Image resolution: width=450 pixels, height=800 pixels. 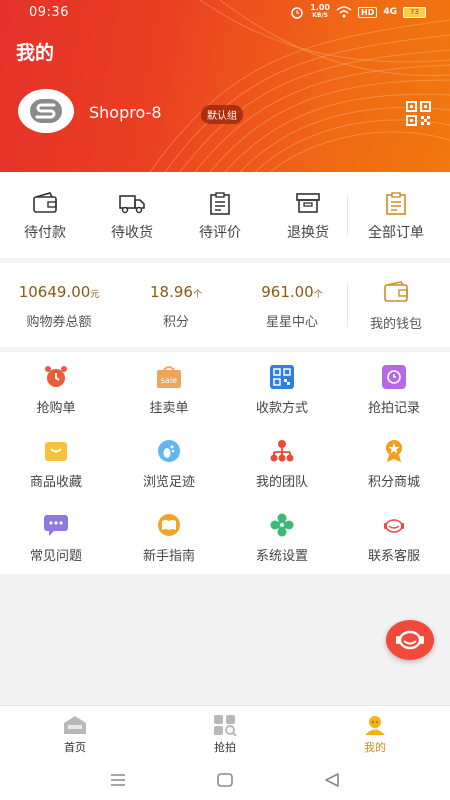 What do you see at coordinates (45, 215) in the screenshot?
I see `order-pending-payment: 待付款` at bounding box center [45, 215].